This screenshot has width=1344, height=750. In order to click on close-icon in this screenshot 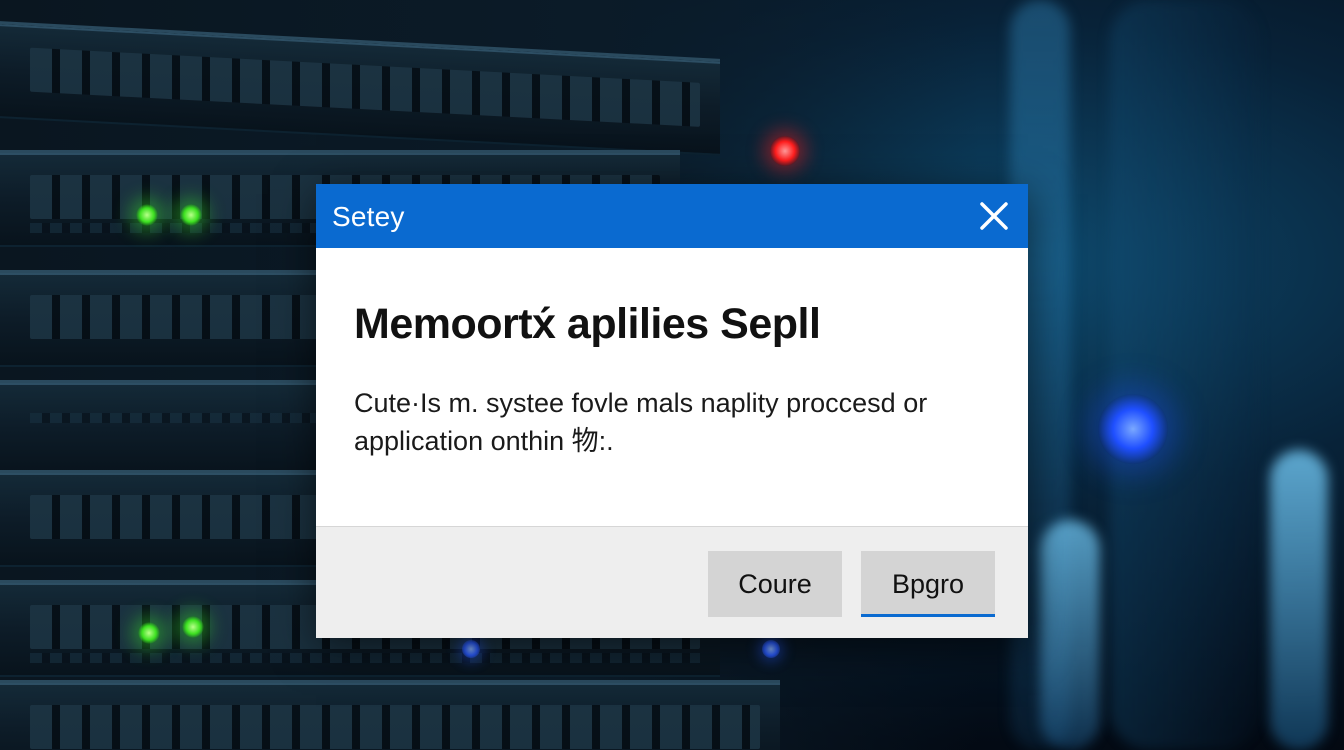, I will do `click(994, 216)`.